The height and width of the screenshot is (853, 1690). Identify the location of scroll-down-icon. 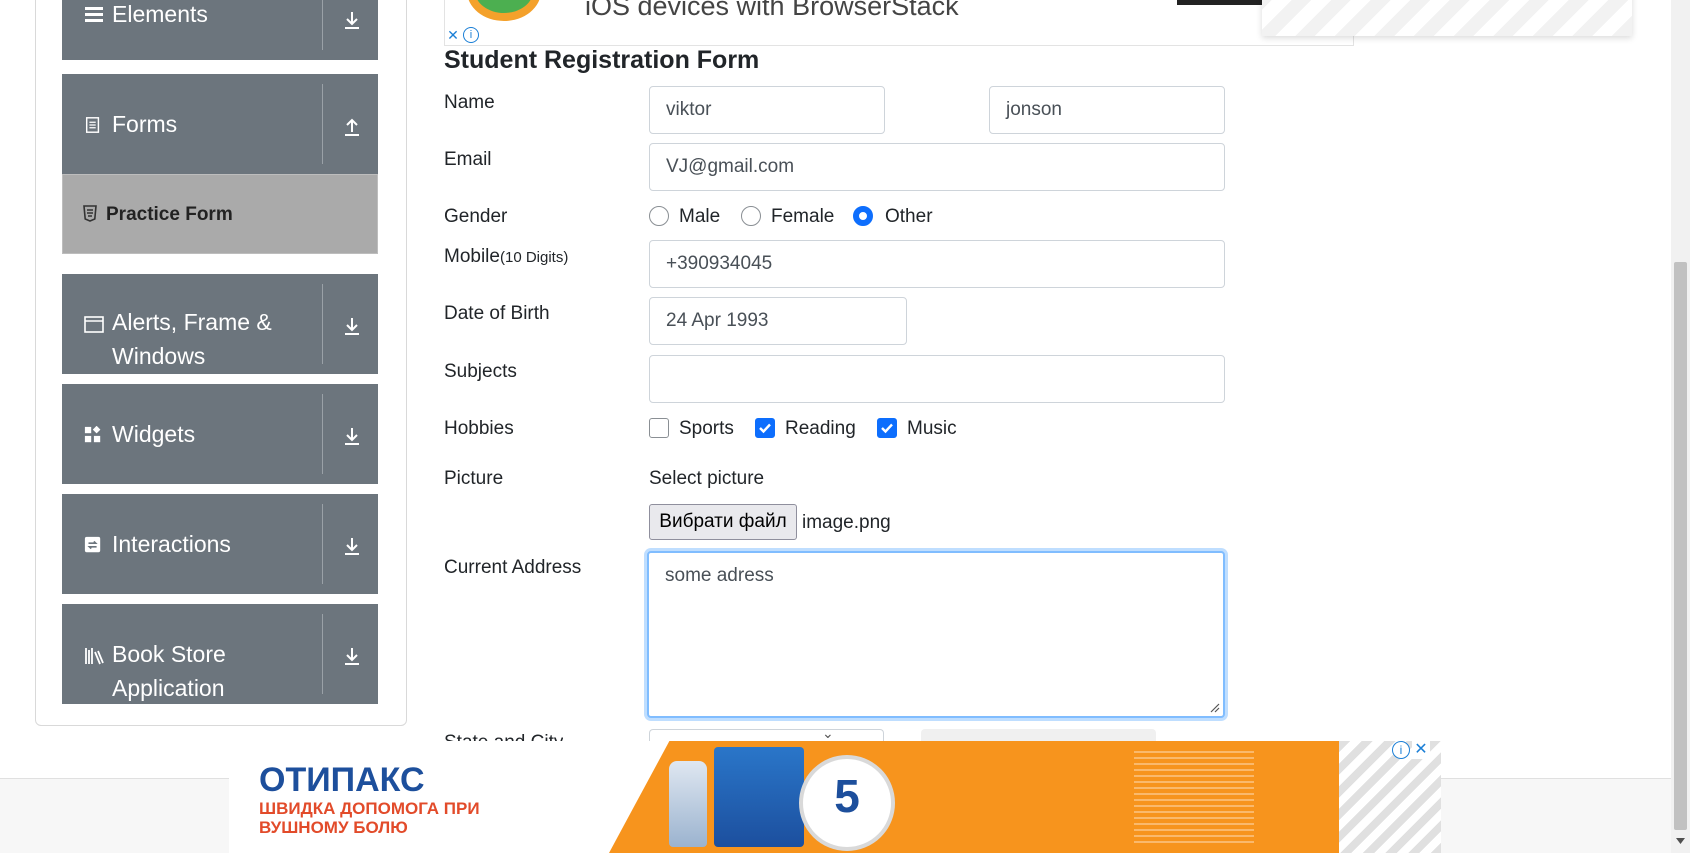
(1680, 841).